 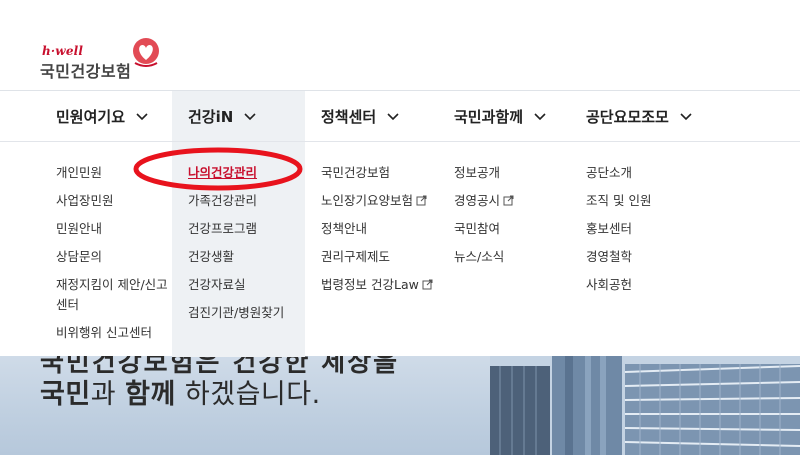 I want to click on submenu-policy: 국민건강보험 노인장기요양보험 정책안내 권리구제제도 법령정보 건강Law, so click(x=377, y=229).